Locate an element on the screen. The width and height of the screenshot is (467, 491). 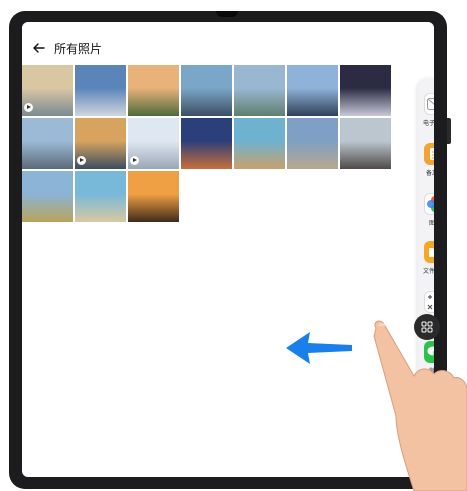
dock-app-label: 图库 is located at coordinates (431, 223).